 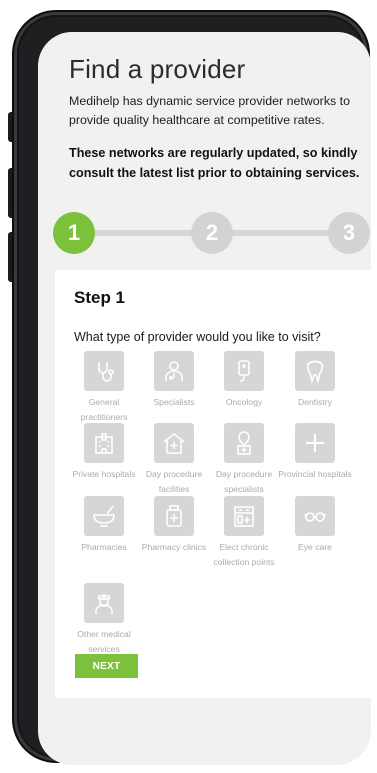 I want to click on stethoscope-icon, so click(x=104, y=371).